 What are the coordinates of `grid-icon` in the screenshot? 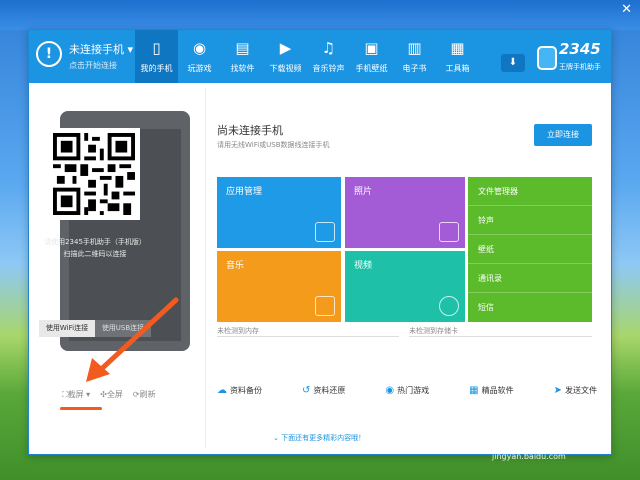 It's located at (325, 232).